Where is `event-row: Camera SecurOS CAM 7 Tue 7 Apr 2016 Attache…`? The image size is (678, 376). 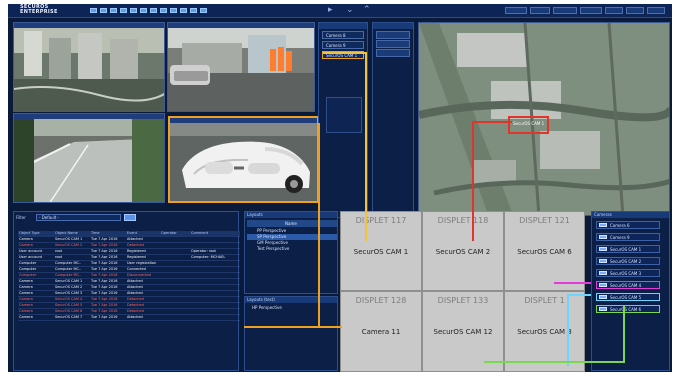
event-row: Camera SecurOS CAM 7 Tue 7 Apr 2016 Attache… is located at coordinates (129, 317).